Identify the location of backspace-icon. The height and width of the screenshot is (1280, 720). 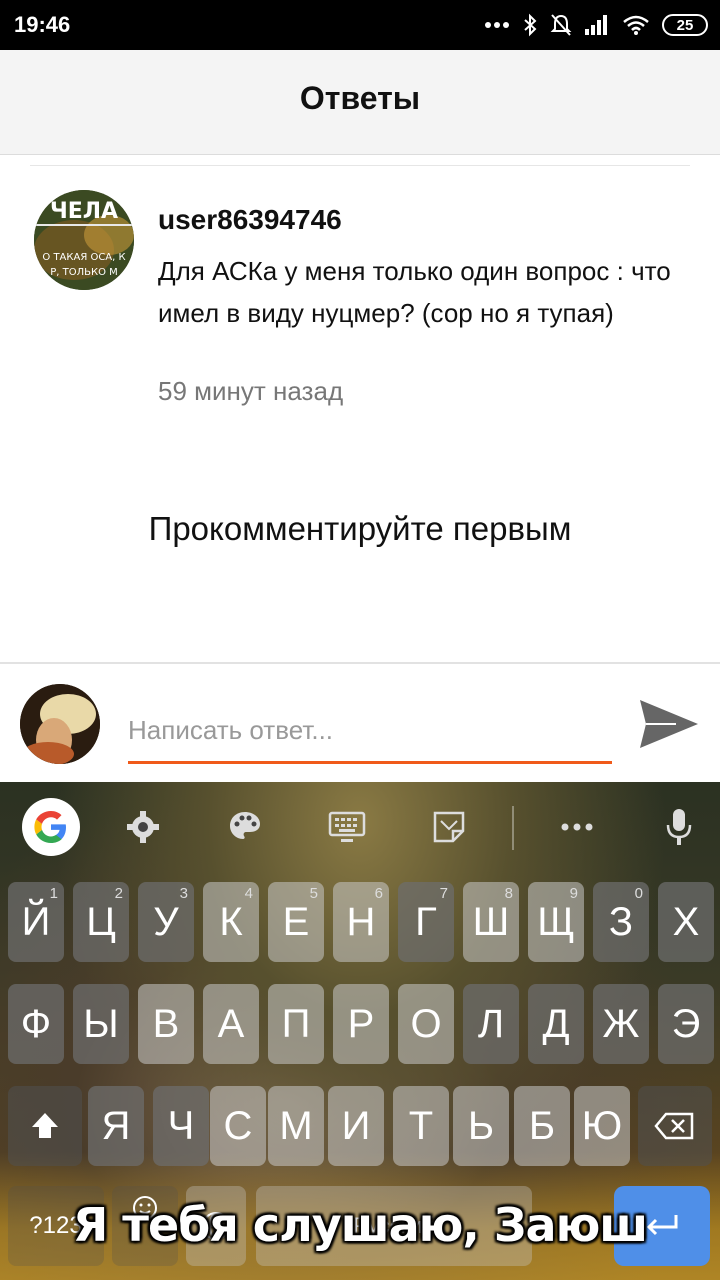
(674, 1126).